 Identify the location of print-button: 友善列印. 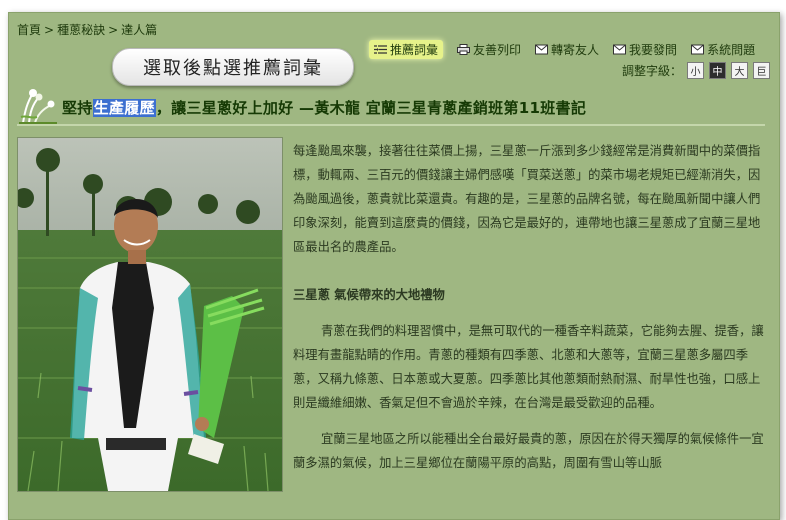
(489, 49).